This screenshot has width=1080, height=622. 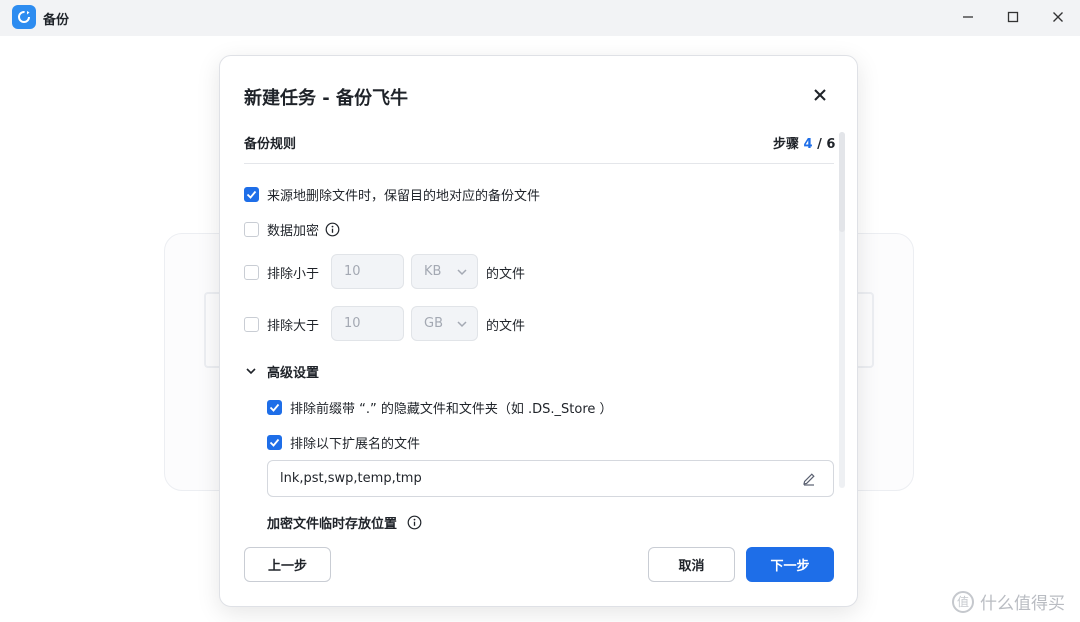 What do you see at coordinates (865, 330) in the screenshot?
I see `background-decoration` at bounding box center [865, 330].